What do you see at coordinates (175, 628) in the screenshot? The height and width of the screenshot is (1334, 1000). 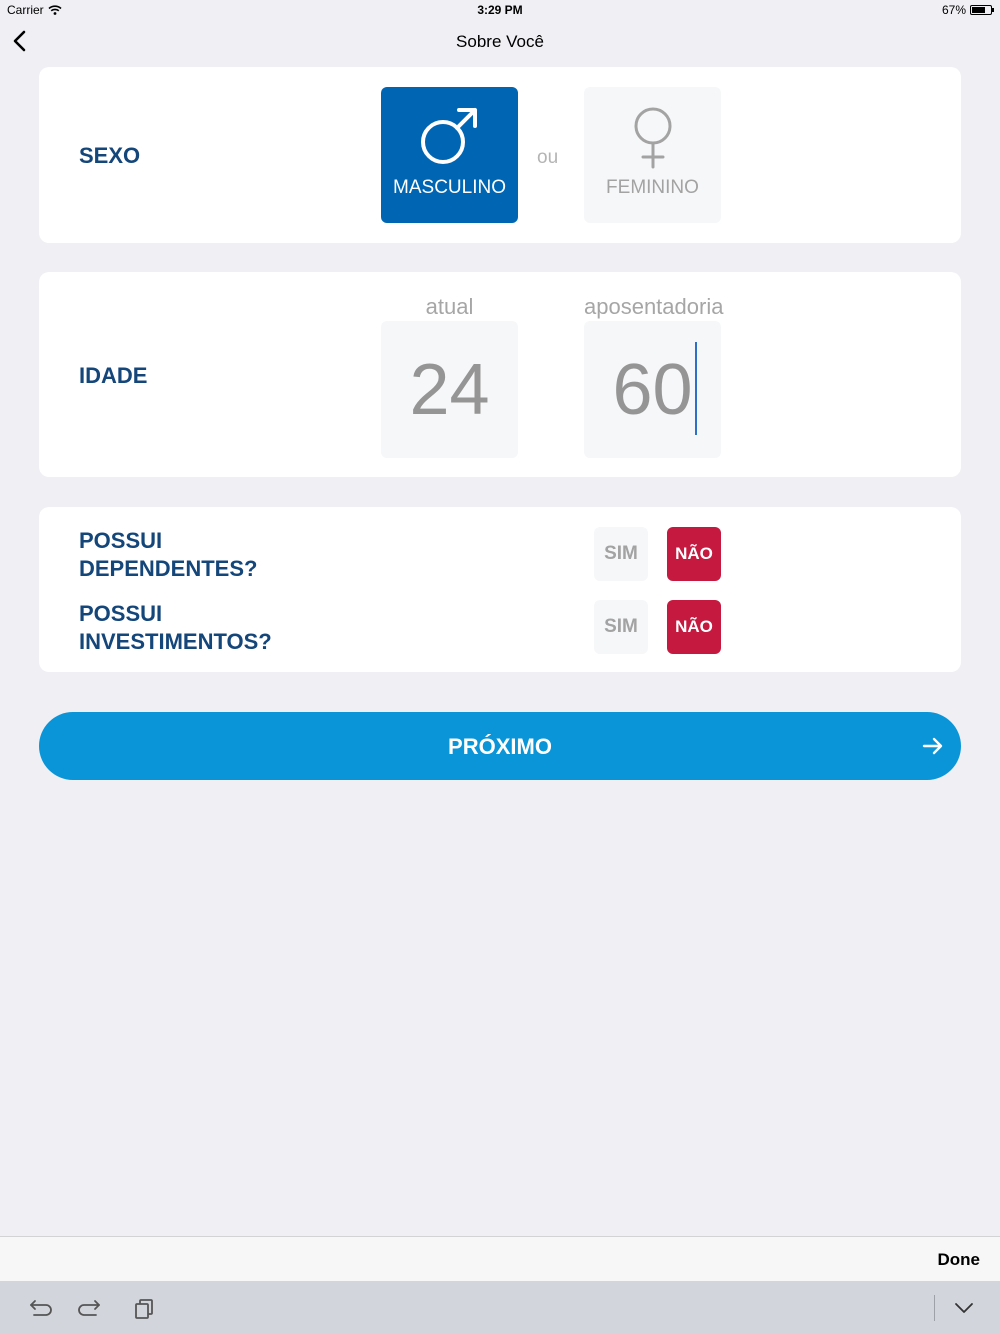 I see `investimentos-question: POSSUI INVESTIMENTOS?` at bounding box center [175, 628].